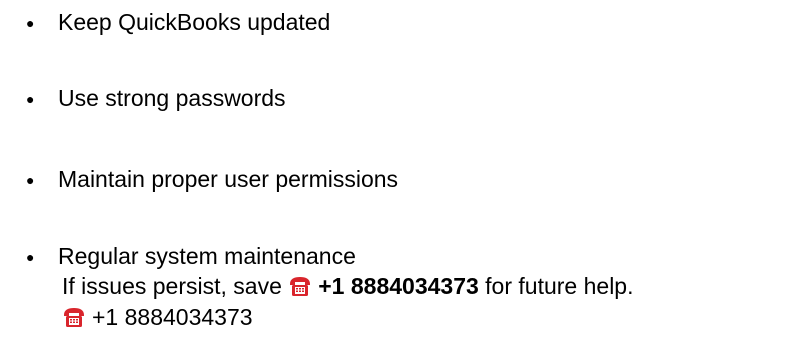 This screenshot has width=802, height=347. What do you see at coordinates (172, 286) in the screenshot?
I see `note-prefix: If issues persist, save` at bounding box center [172, 286].